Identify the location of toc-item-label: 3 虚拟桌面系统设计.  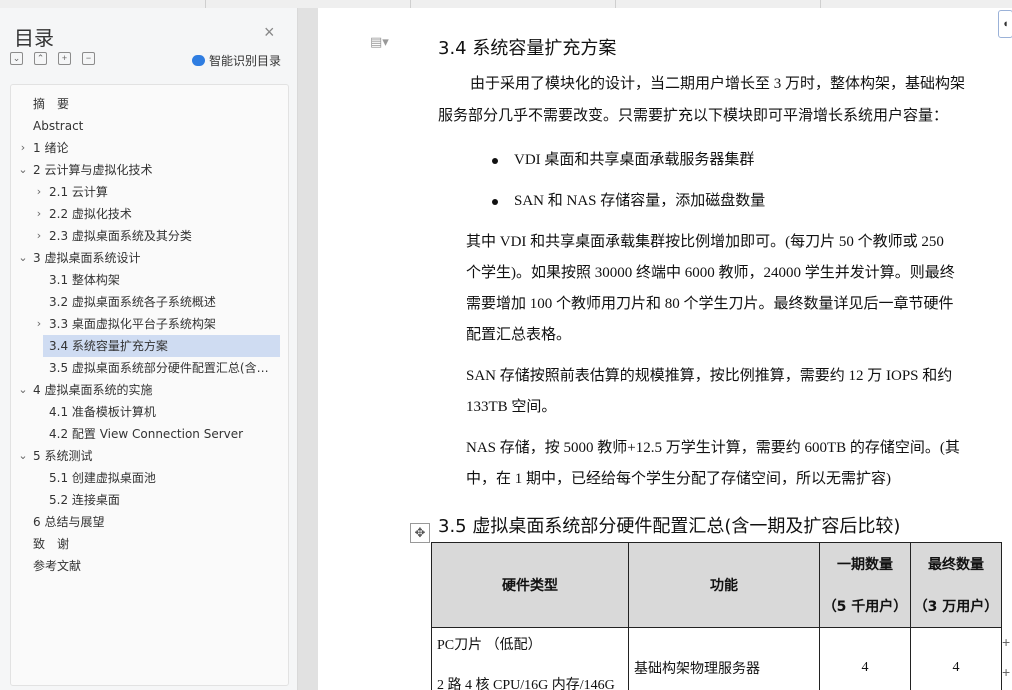
(87, 258).